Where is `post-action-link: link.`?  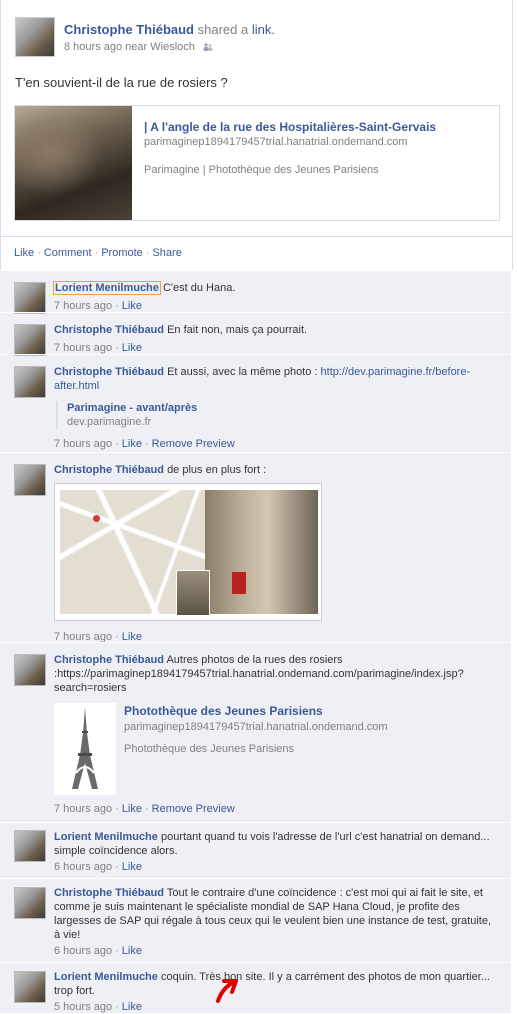
post-action-link: link. is located at coordinates (263, 29).